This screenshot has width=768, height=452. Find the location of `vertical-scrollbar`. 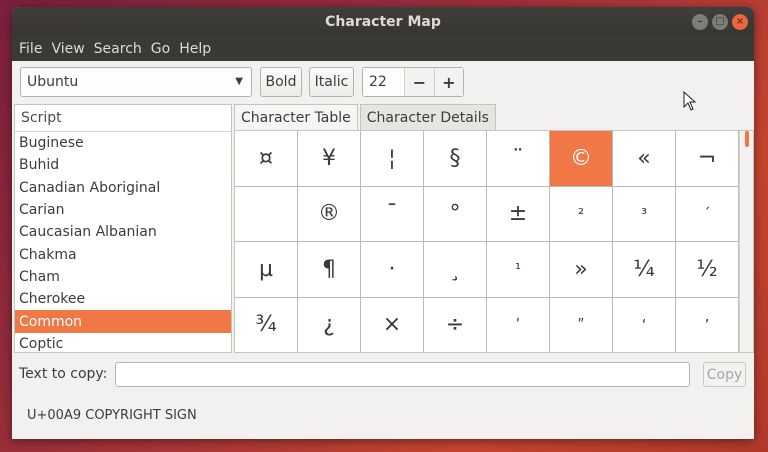

vertical-scrollbar is located at coordinates (746, 241).